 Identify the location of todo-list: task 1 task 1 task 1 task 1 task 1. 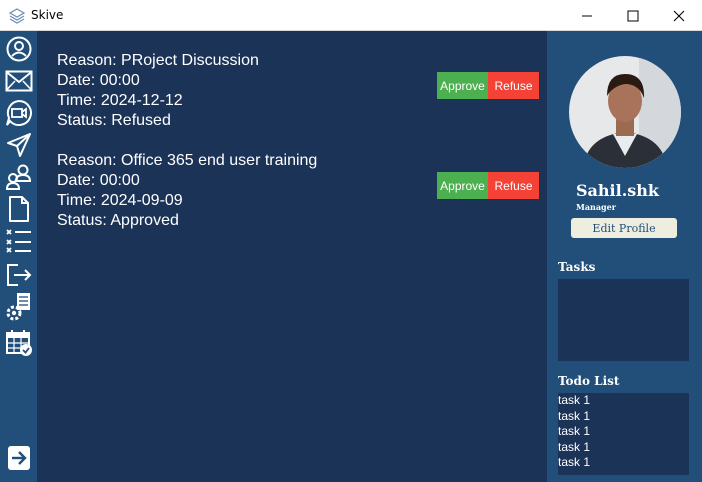
(623, 434).